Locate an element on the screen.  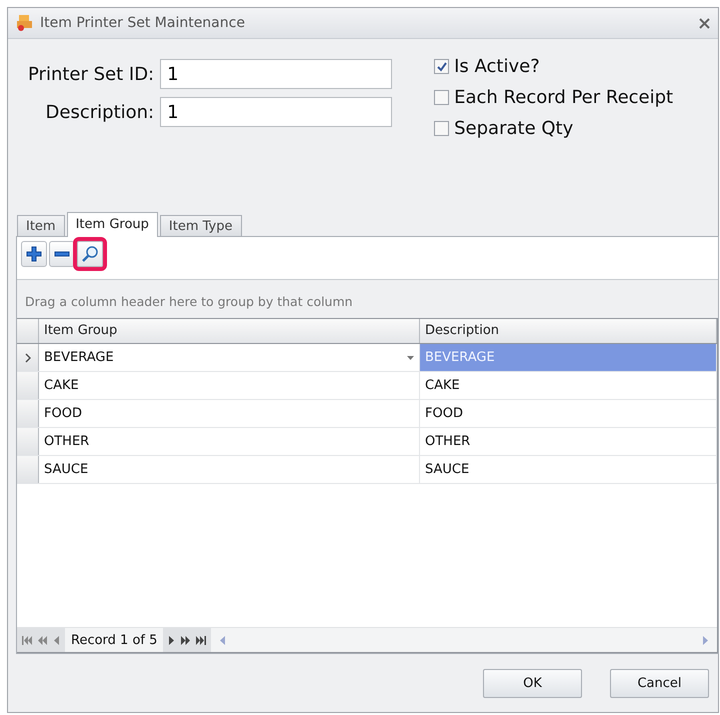
minus-icon is located at coordinates (62, 254).